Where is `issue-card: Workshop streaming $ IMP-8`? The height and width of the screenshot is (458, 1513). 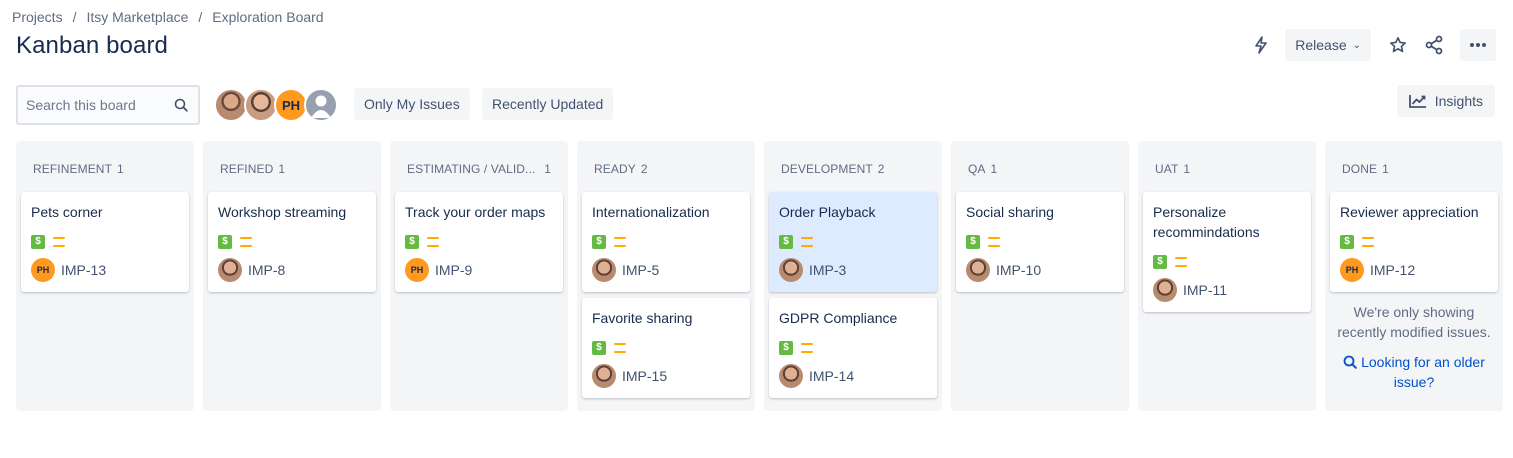
issue-card: Workshop streaming $ IMP-8 is located at coordinates (292, 242).